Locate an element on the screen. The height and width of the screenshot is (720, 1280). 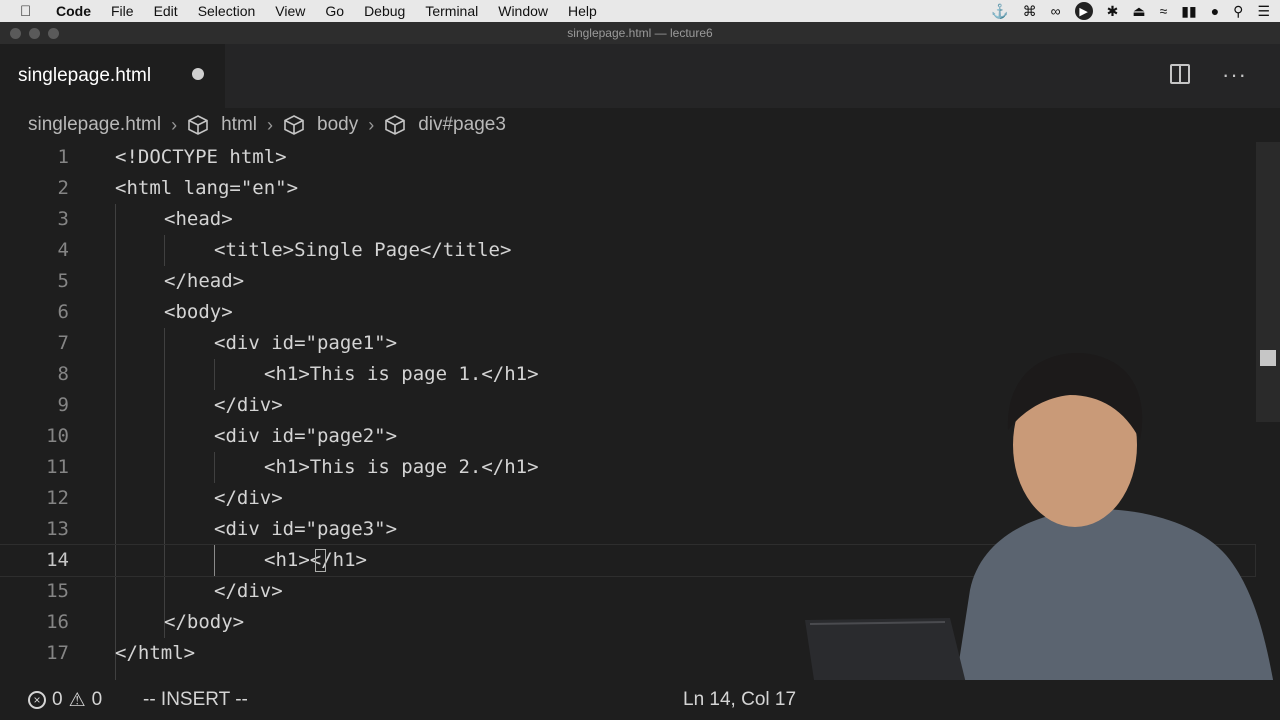
breadcrumb-html: html is located at coordinates (239, 125).